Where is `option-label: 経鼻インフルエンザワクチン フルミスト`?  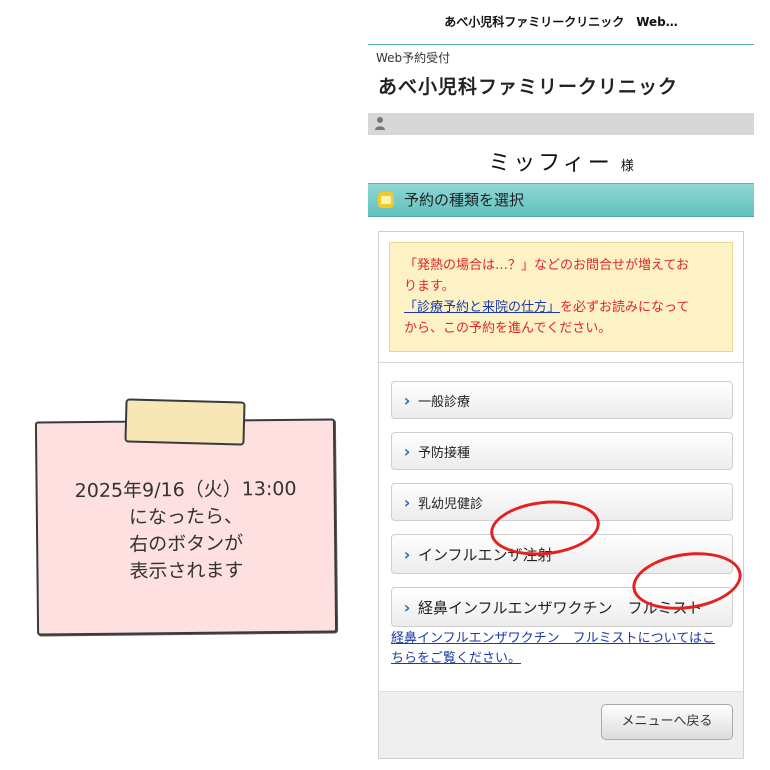 option-label: 経鼻インフルエンザワクチン フルミスト is located at coordinates (560, 607).